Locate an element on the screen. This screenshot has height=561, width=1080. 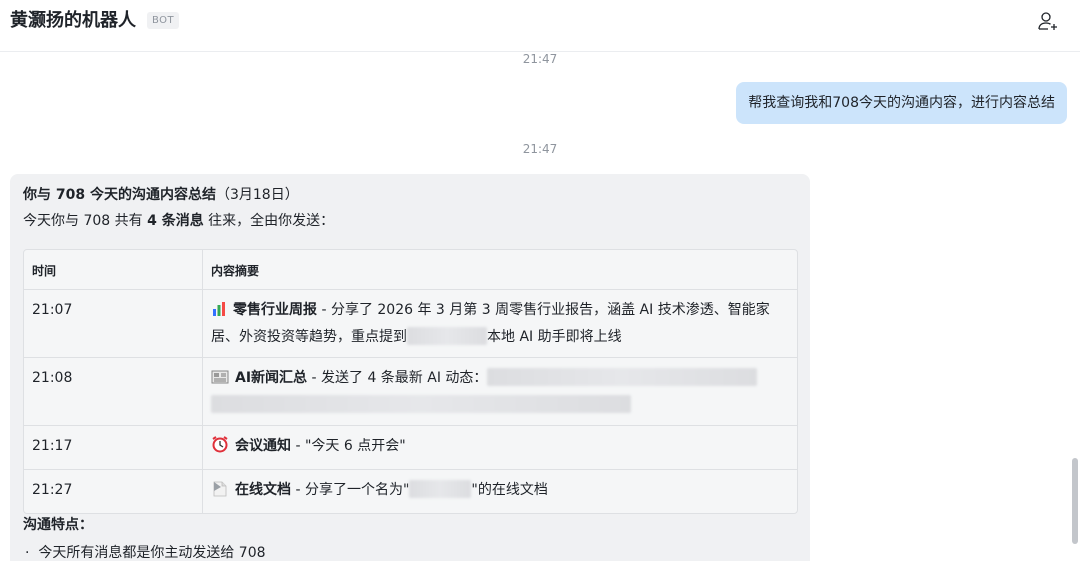
table-row: 21:27 在线文档 - 分享了一个名为" "的在线文档 is located at coordinates (410, 491).